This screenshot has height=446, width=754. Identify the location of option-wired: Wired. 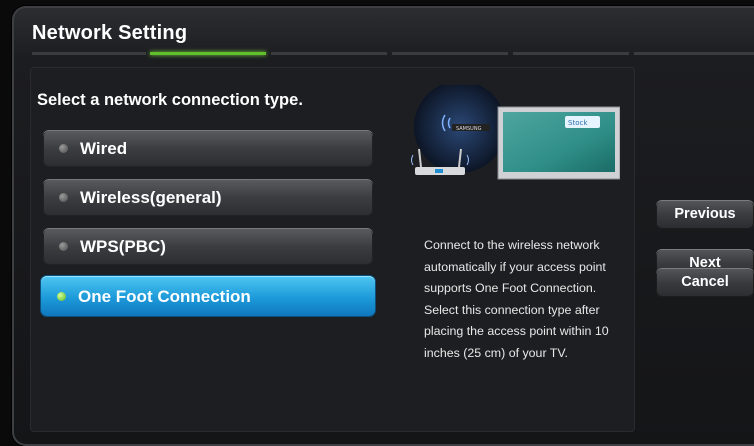
(208, 148).